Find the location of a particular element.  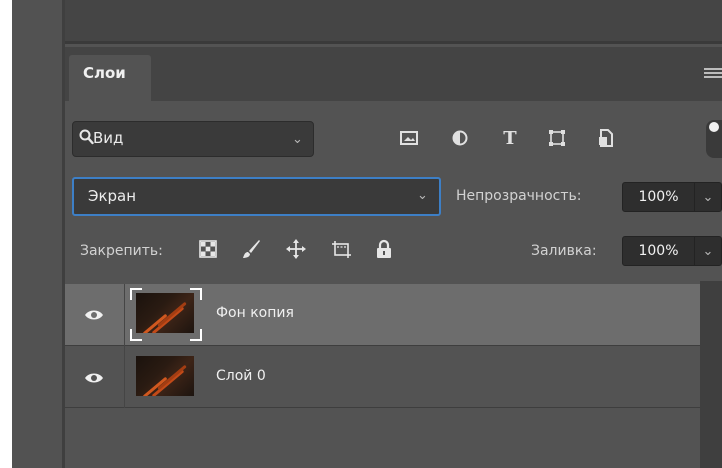

smart-object-filter-icon is located at coordinates (606, 138).